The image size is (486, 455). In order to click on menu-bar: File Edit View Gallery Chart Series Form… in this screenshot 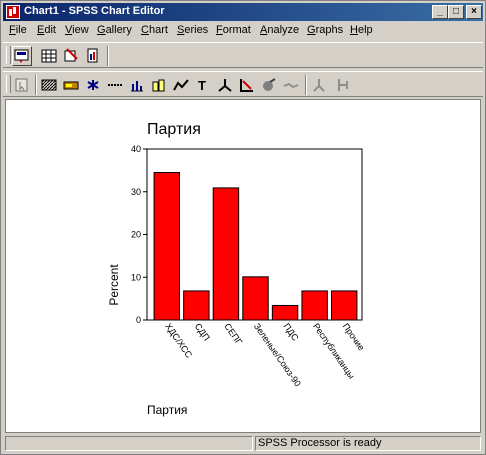, I will do `click(243, 31)`.